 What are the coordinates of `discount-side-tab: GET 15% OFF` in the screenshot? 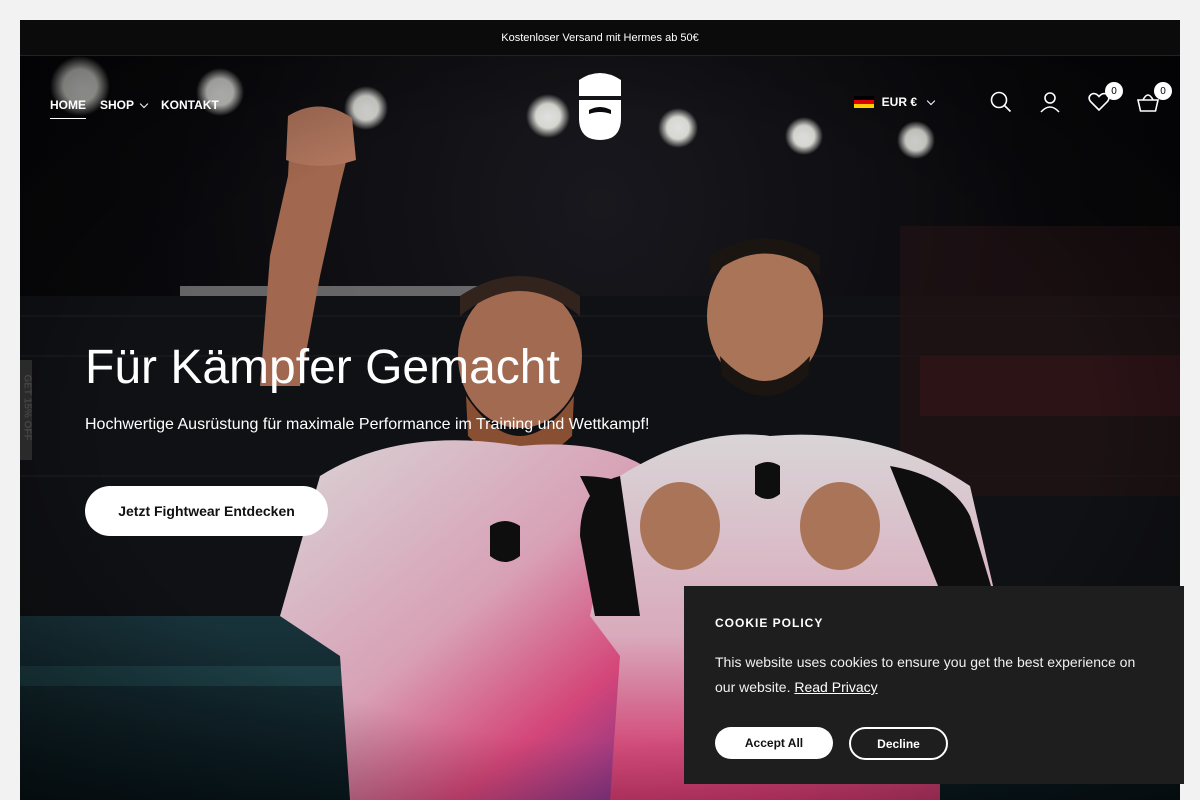 It's located at (26, 410).